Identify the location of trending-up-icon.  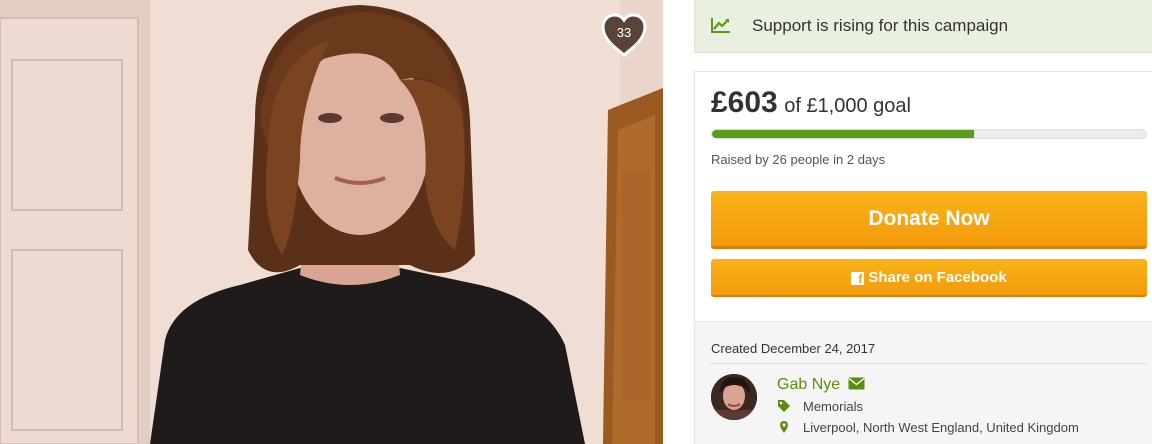
(720, 25).